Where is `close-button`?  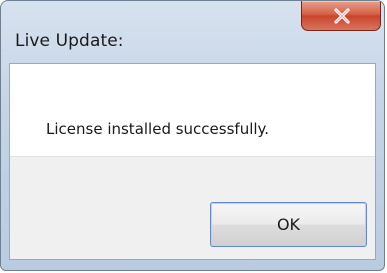
close-button is located at coordinates (341, 16).